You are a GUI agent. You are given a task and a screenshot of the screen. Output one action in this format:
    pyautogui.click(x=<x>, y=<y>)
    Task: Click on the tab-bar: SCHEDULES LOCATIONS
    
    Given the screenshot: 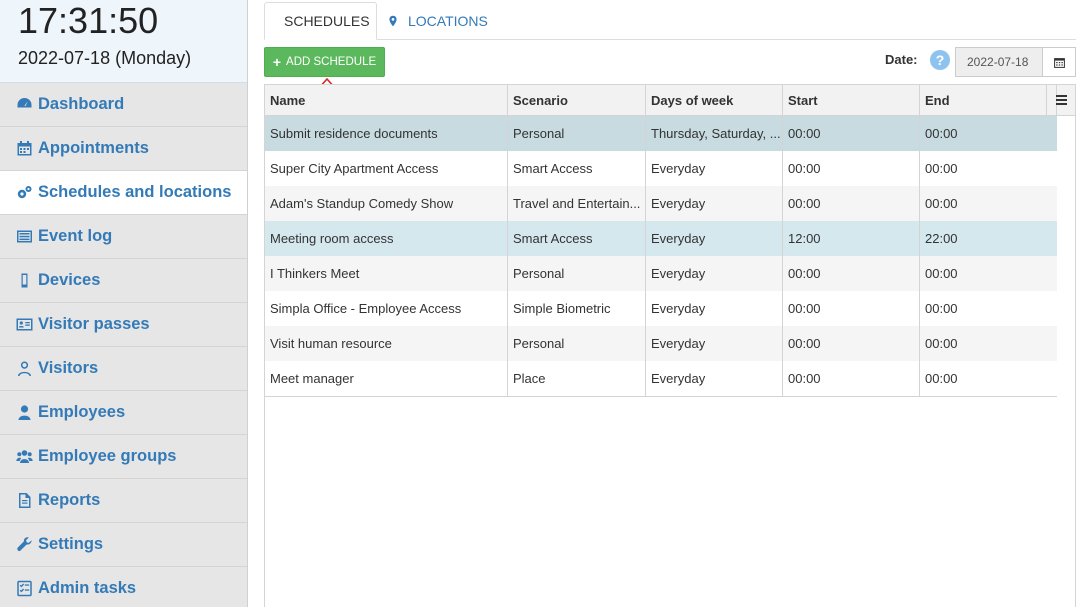 What is the action you would take?
    pyautogui.click(x=670, y=21)
    